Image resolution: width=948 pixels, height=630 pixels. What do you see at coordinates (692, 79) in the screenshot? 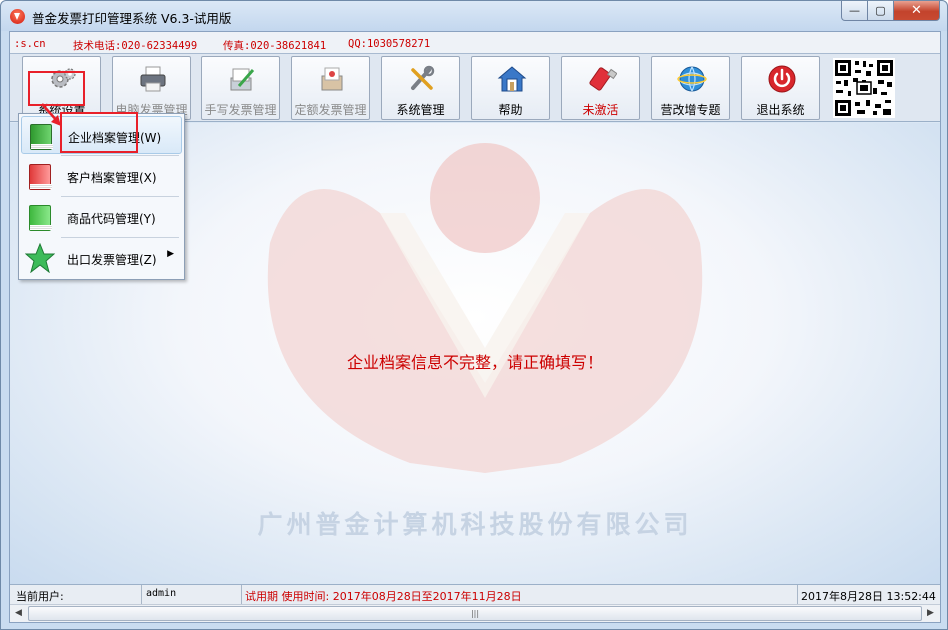
I see `globe-icon` at bounding box center [692, 79].